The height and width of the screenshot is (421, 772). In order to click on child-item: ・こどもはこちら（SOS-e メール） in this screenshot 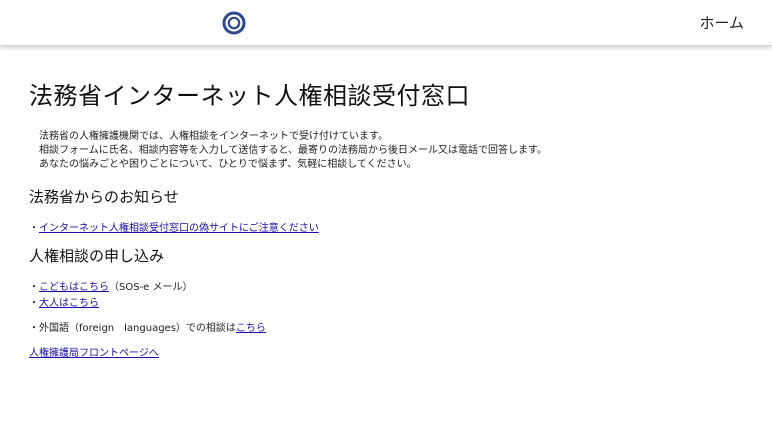, I will do `click(111, 285)`.